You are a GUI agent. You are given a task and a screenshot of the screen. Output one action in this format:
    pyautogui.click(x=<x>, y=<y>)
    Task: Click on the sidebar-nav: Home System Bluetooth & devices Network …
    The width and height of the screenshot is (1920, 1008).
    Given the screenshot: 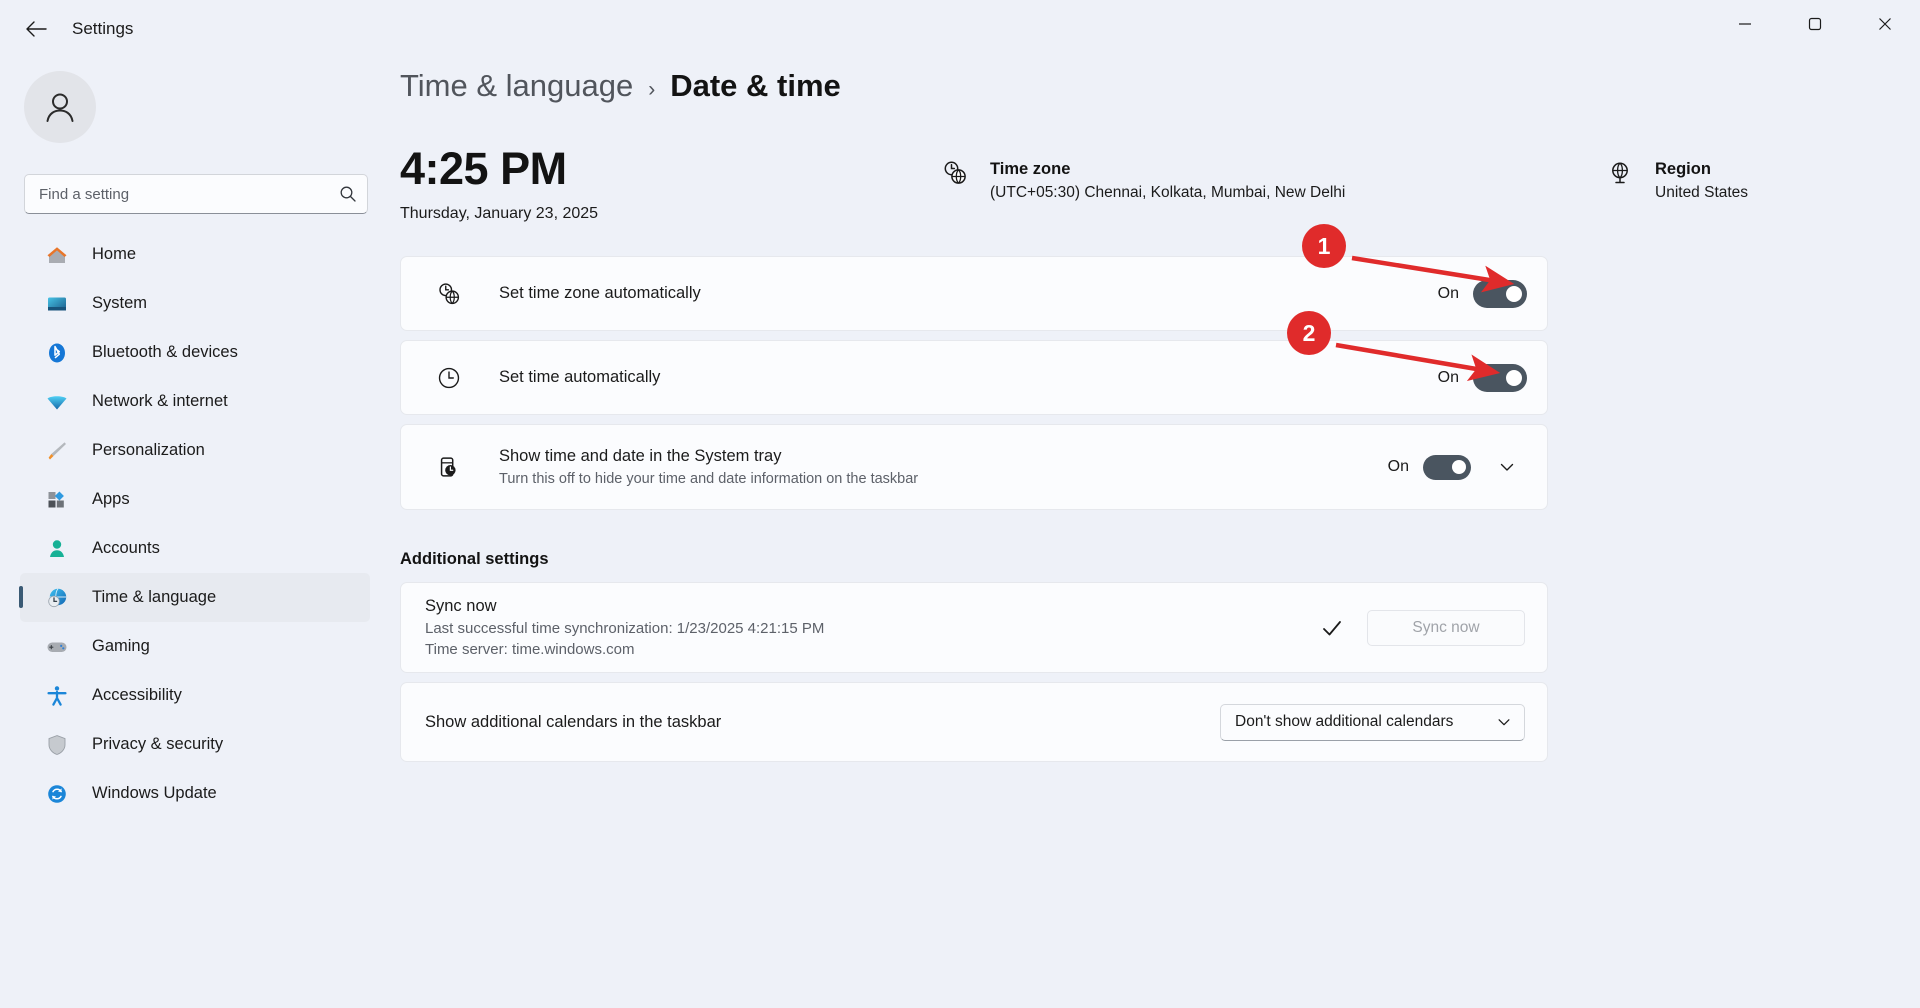 What is the action you would take?
    pyautogui.click(x=194, y=524)
    